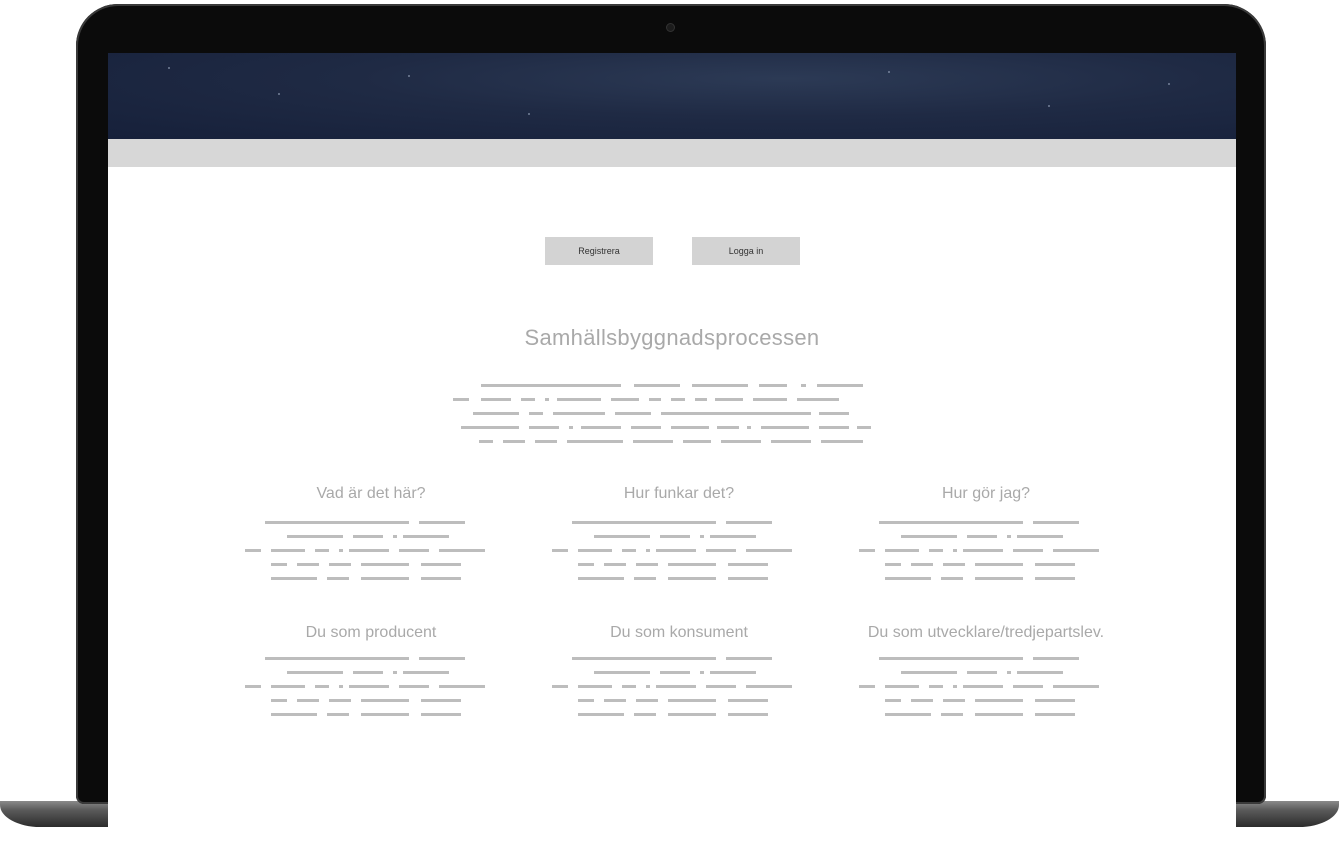 The height and width of the screenshot is (842, 1339). What do you see at coordinates (679, 493) in the screenshot?
I see `section-title-how-it-works: Hur funkar det?` at bounding box center [679, 493].